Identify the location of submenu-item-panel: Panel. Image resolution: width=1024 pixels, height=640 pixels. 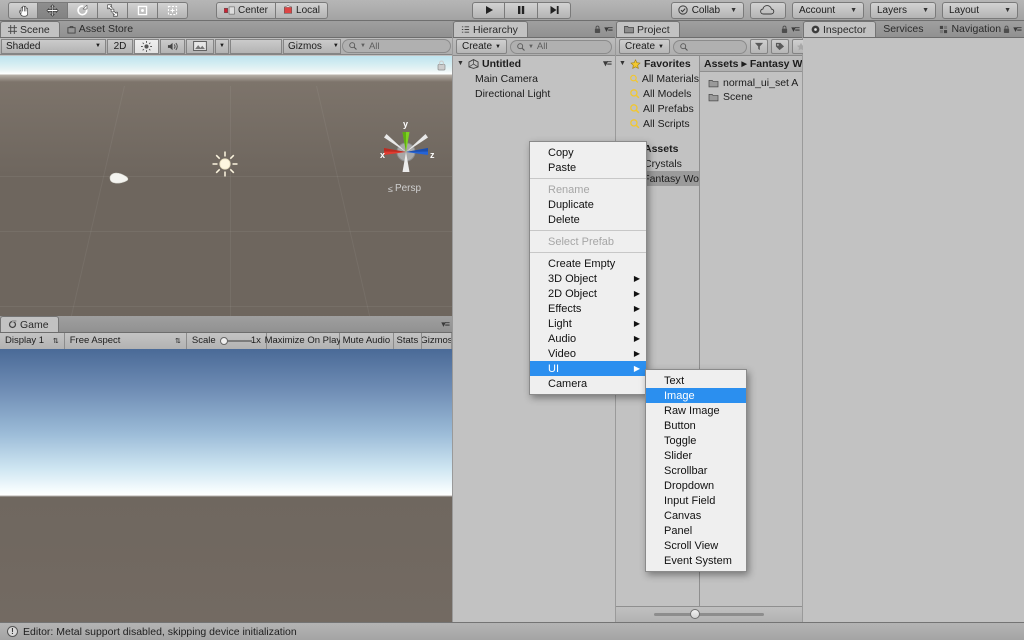
(696, 530).